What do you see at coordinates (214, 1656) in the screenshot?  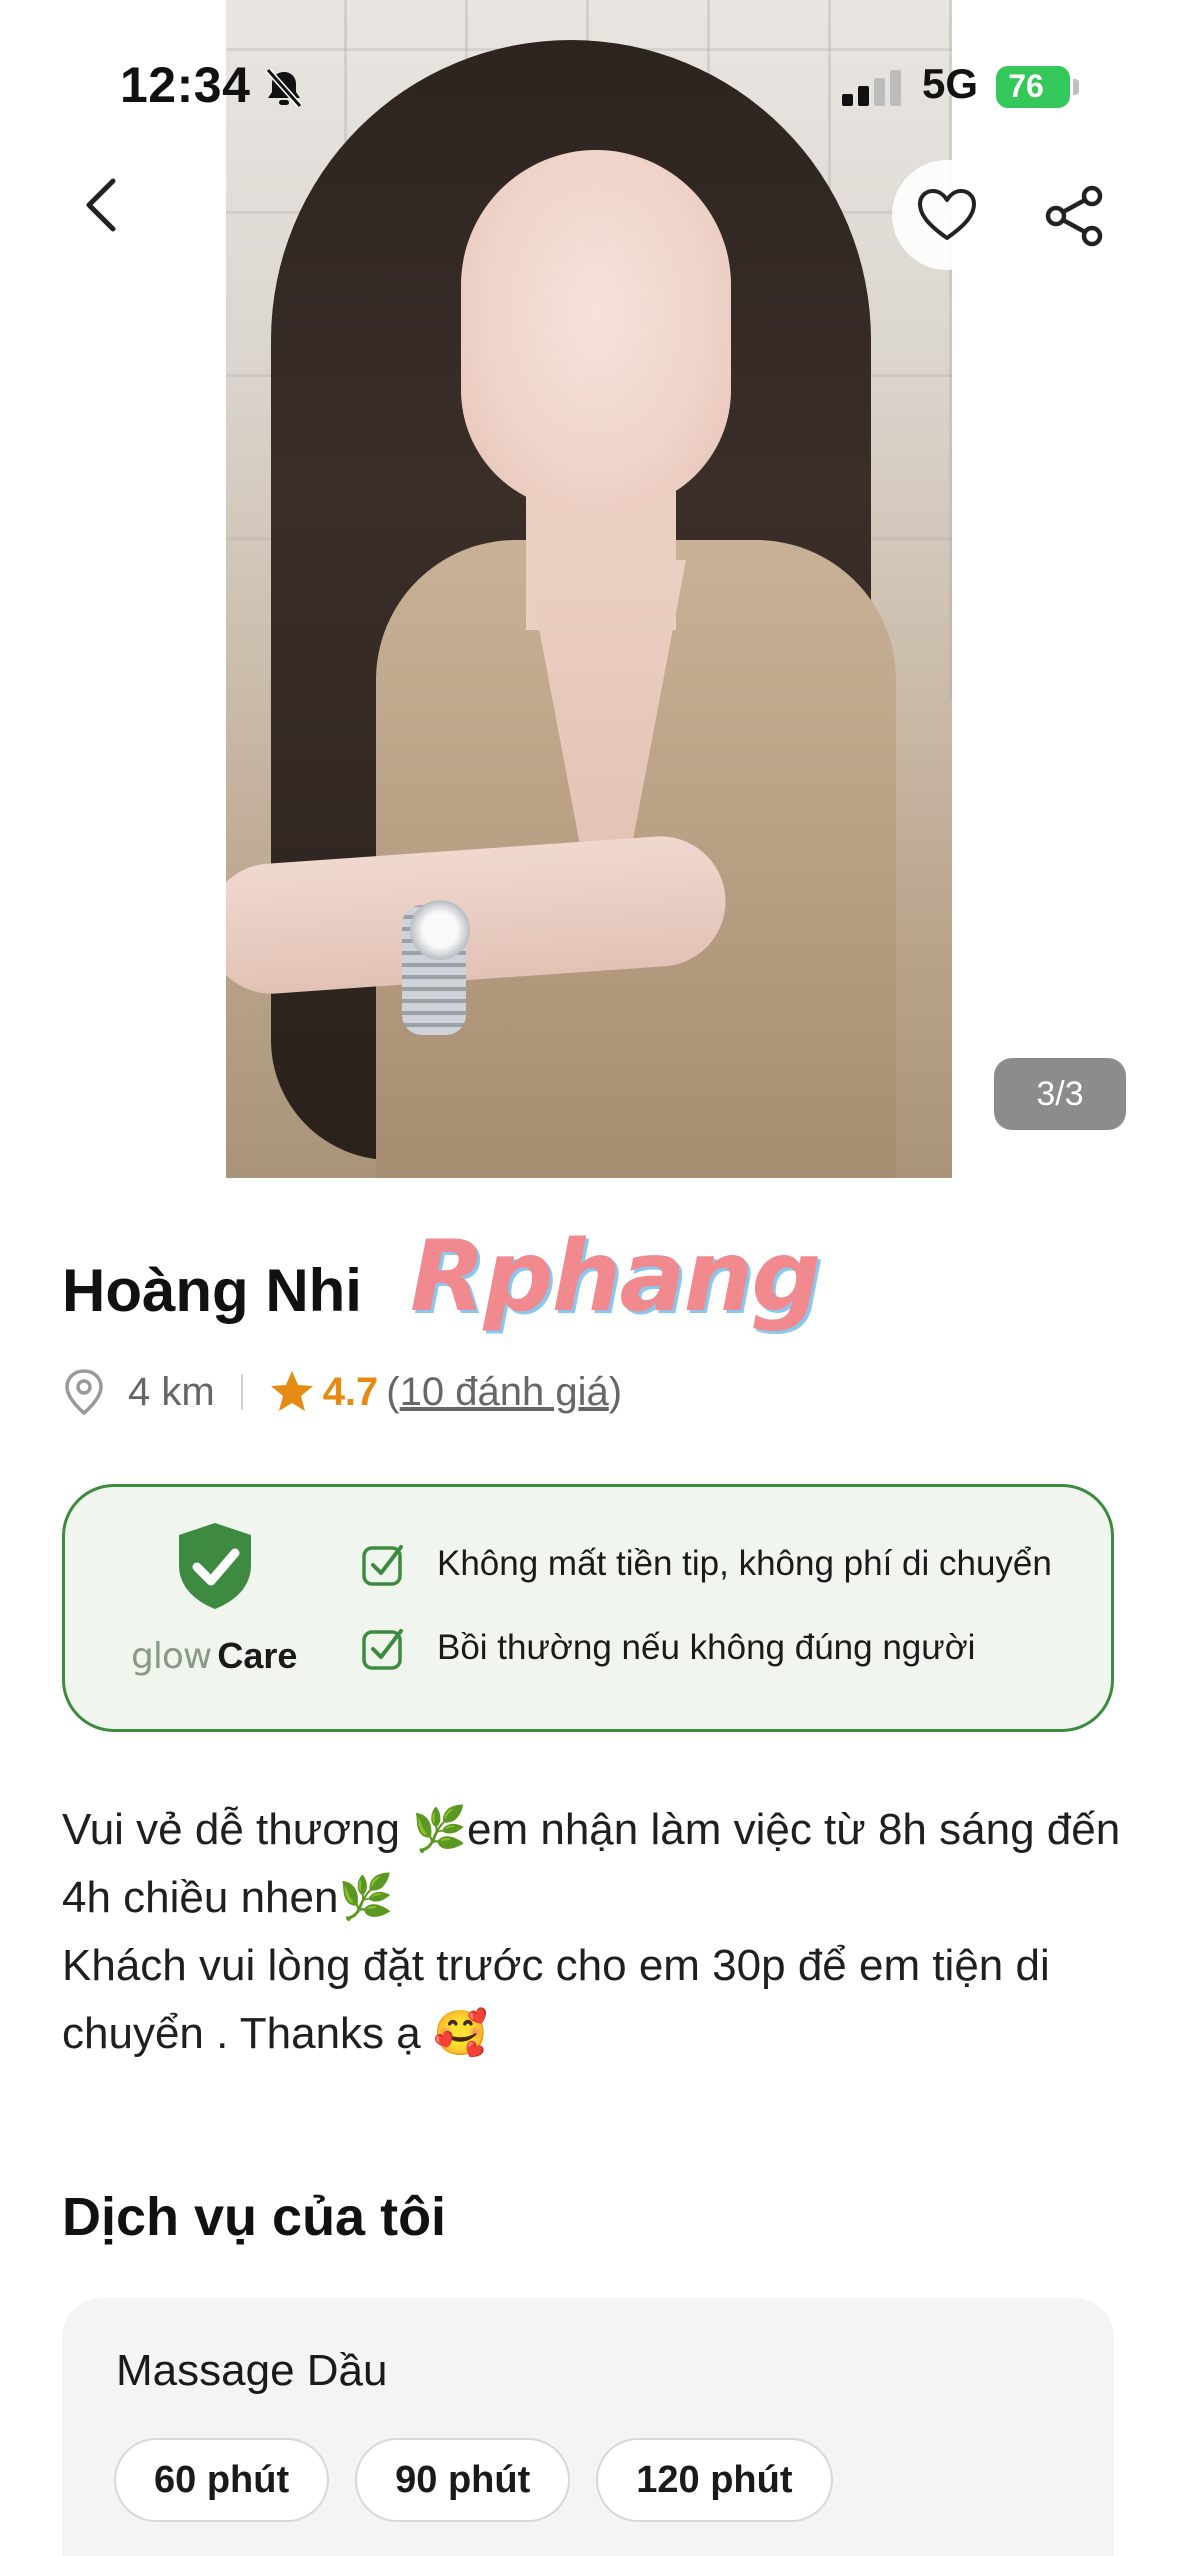 I see `glow-care-logo: glow Care` at bounding box center [214, 1656].